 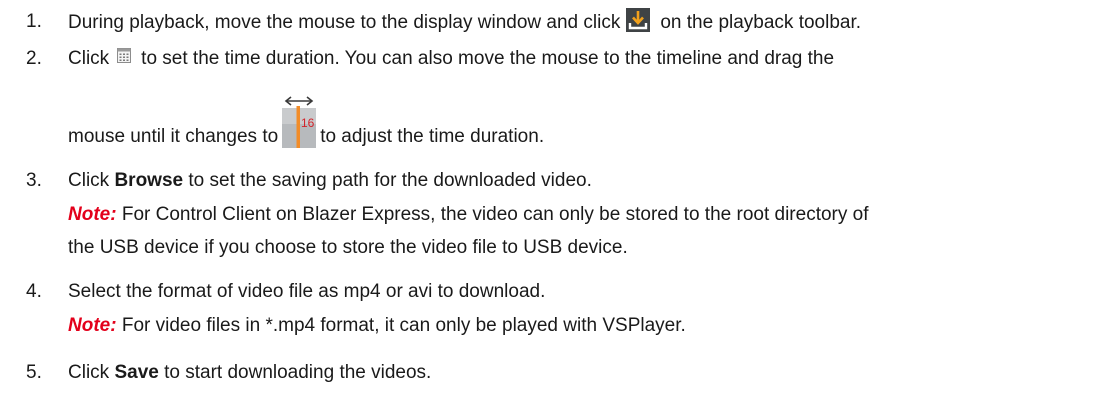 What do you see at coordinates (34, 180) in the screenshot?
I see `step-number: 3.` at bounding box center [34, 180].